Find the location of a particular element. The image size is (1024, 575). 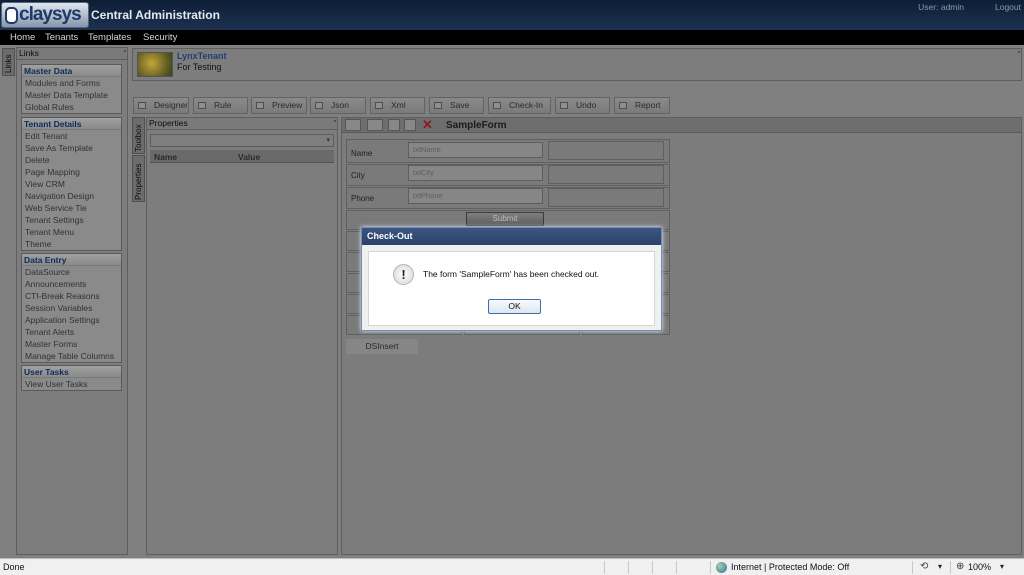

security-zone: Internet | Protected Mode: Off is located at coordinates (790, 567).